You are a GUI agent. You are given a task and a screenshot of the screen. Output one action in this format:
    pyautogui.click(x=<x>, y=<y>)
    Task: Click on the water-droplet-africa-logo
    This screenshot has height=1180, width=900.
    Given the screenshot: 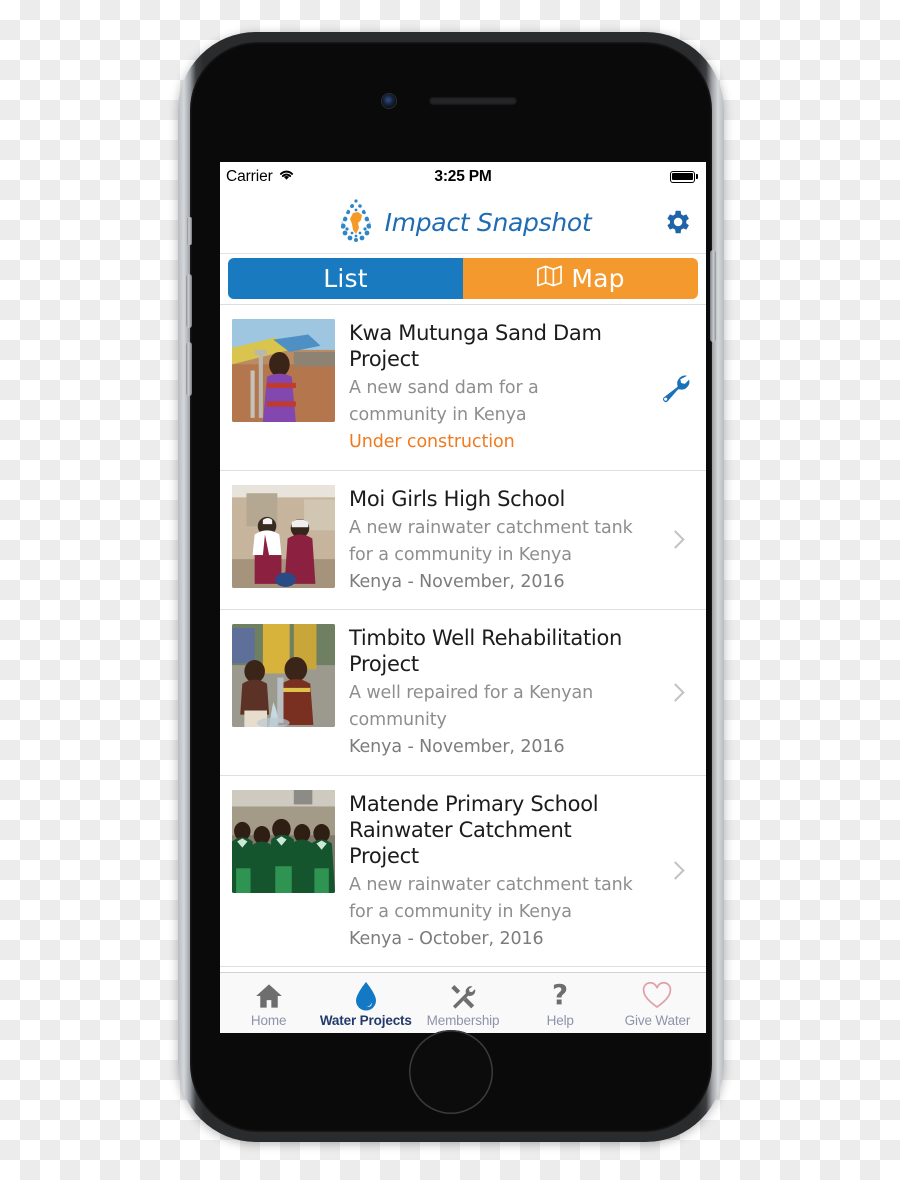 What is the action you would take?
    pyautogui.click(x=356, y=222)
    